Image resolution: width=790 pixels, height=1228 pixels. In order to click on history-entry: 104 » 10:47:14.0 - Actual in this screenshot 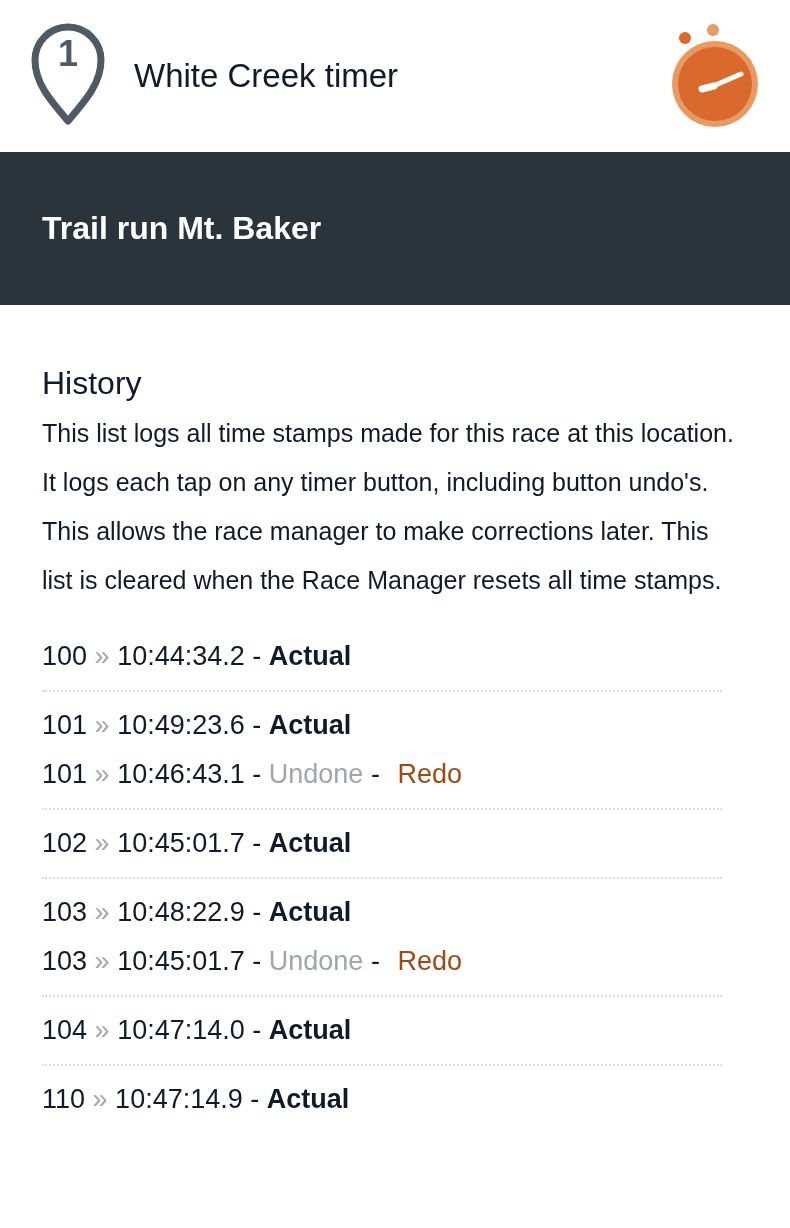, I will do `click(197, 1030)`.